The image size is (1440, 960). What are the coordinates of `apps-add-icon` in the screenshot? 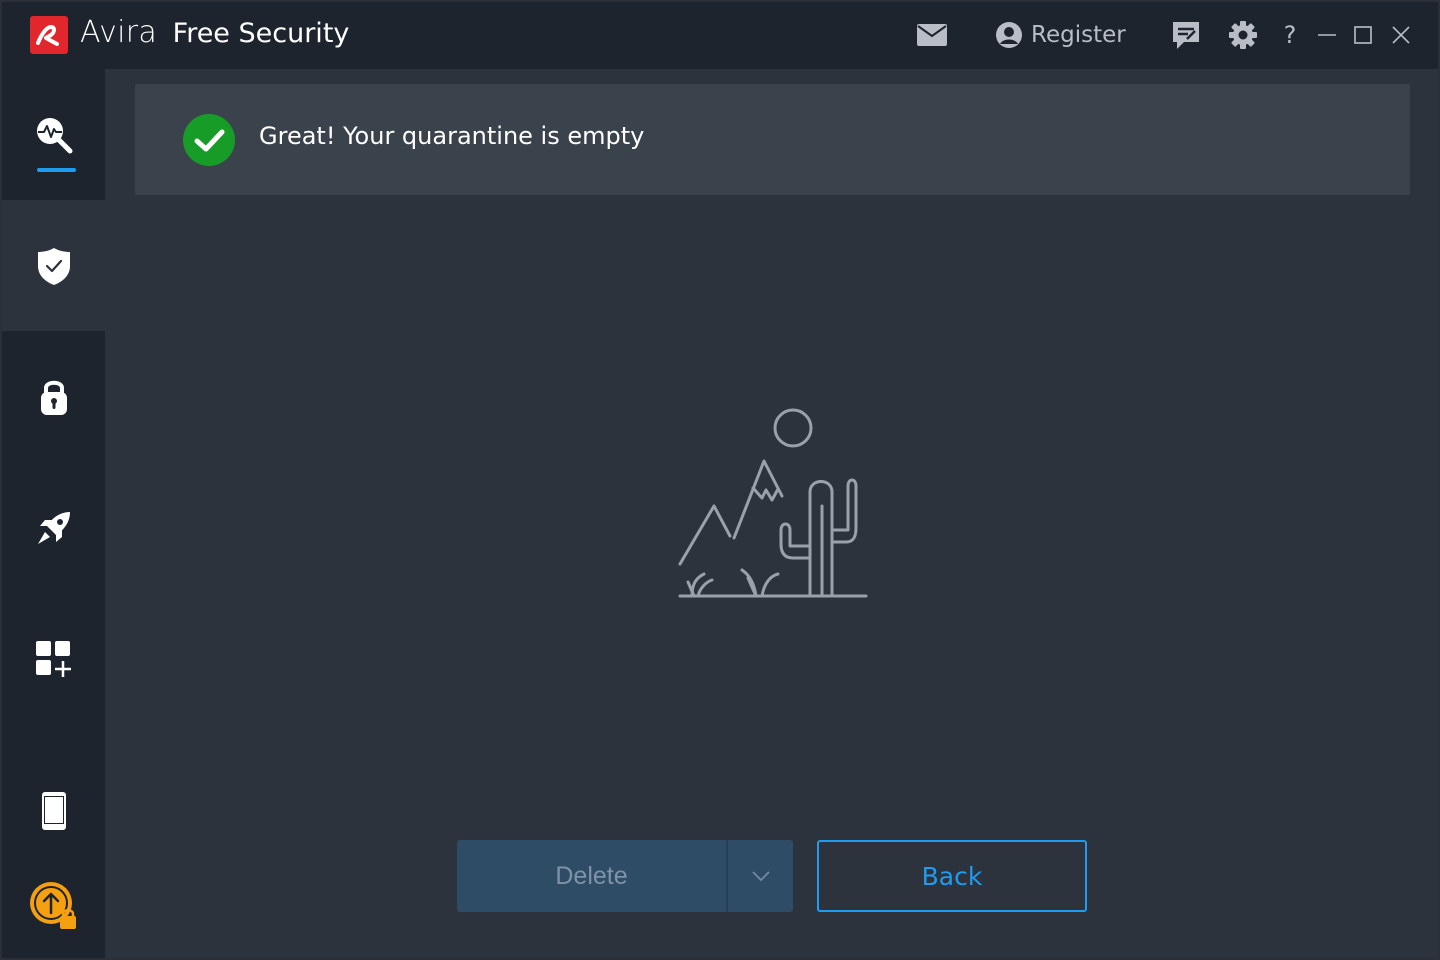 It's located at (53, 658).